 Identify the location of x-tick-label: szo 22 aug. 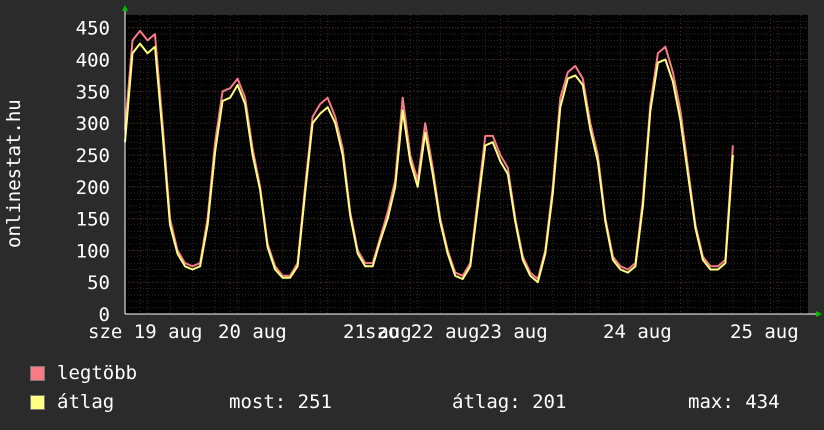
(422, 332).